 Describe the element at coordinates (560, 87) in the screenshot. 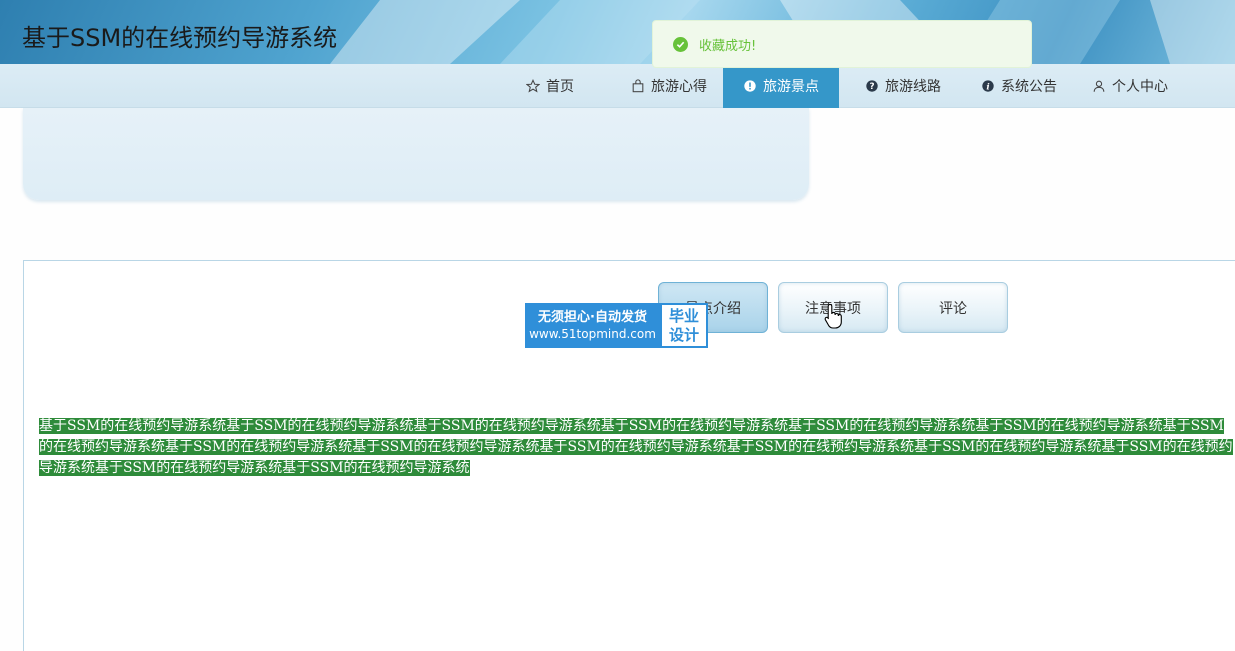

I see `nav-label-home: 首页` at that location.